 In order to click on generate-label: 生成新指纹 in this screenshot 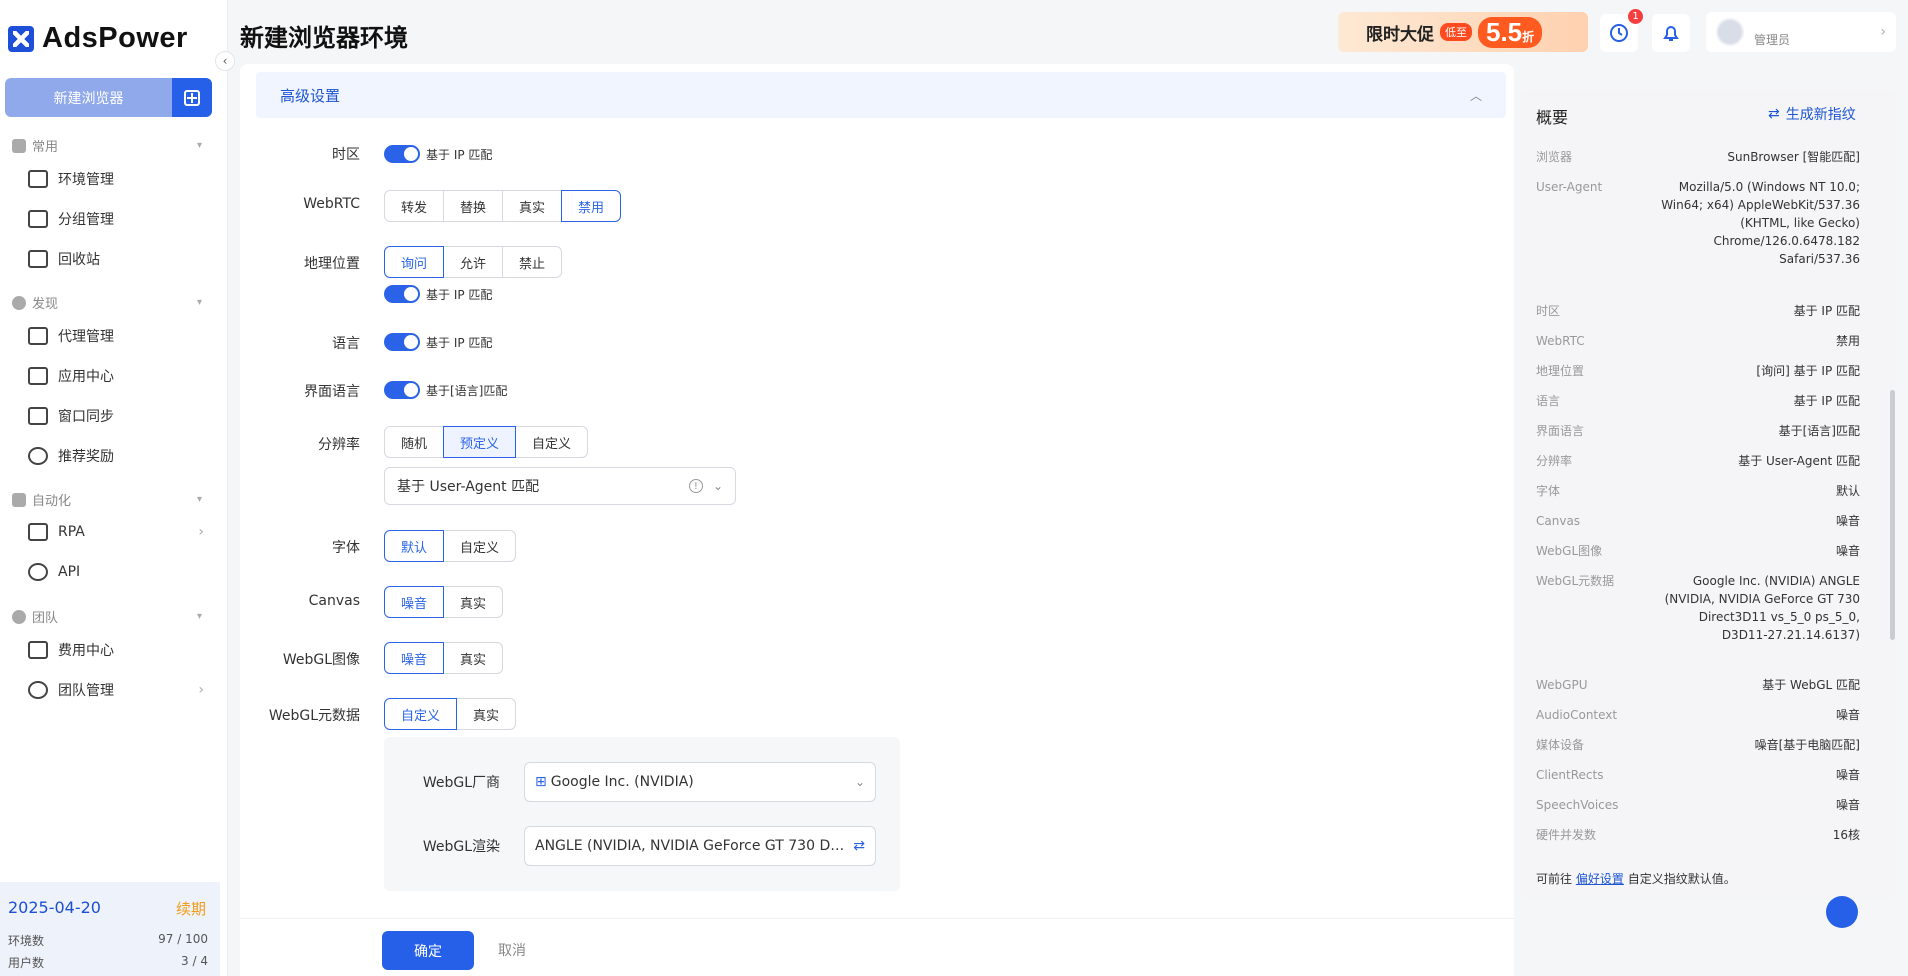, I will do `click(1820, 115)`.